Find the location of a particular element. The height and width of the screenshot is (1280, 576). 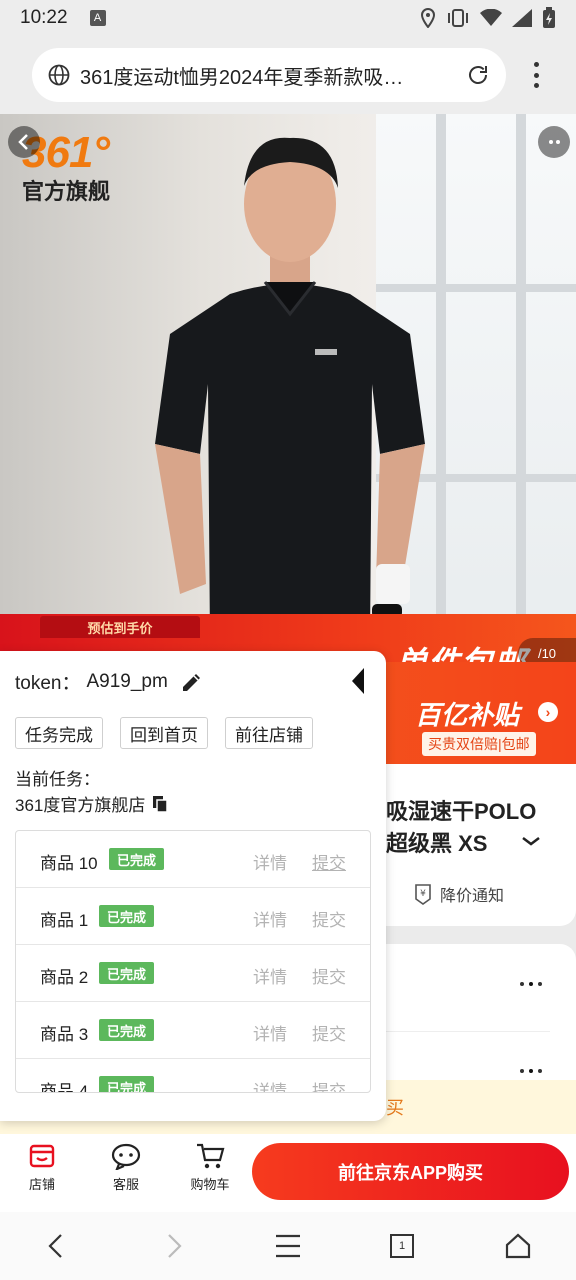

price-notify-button: ¥ 降价通知 is located at coordinates (458, 894).